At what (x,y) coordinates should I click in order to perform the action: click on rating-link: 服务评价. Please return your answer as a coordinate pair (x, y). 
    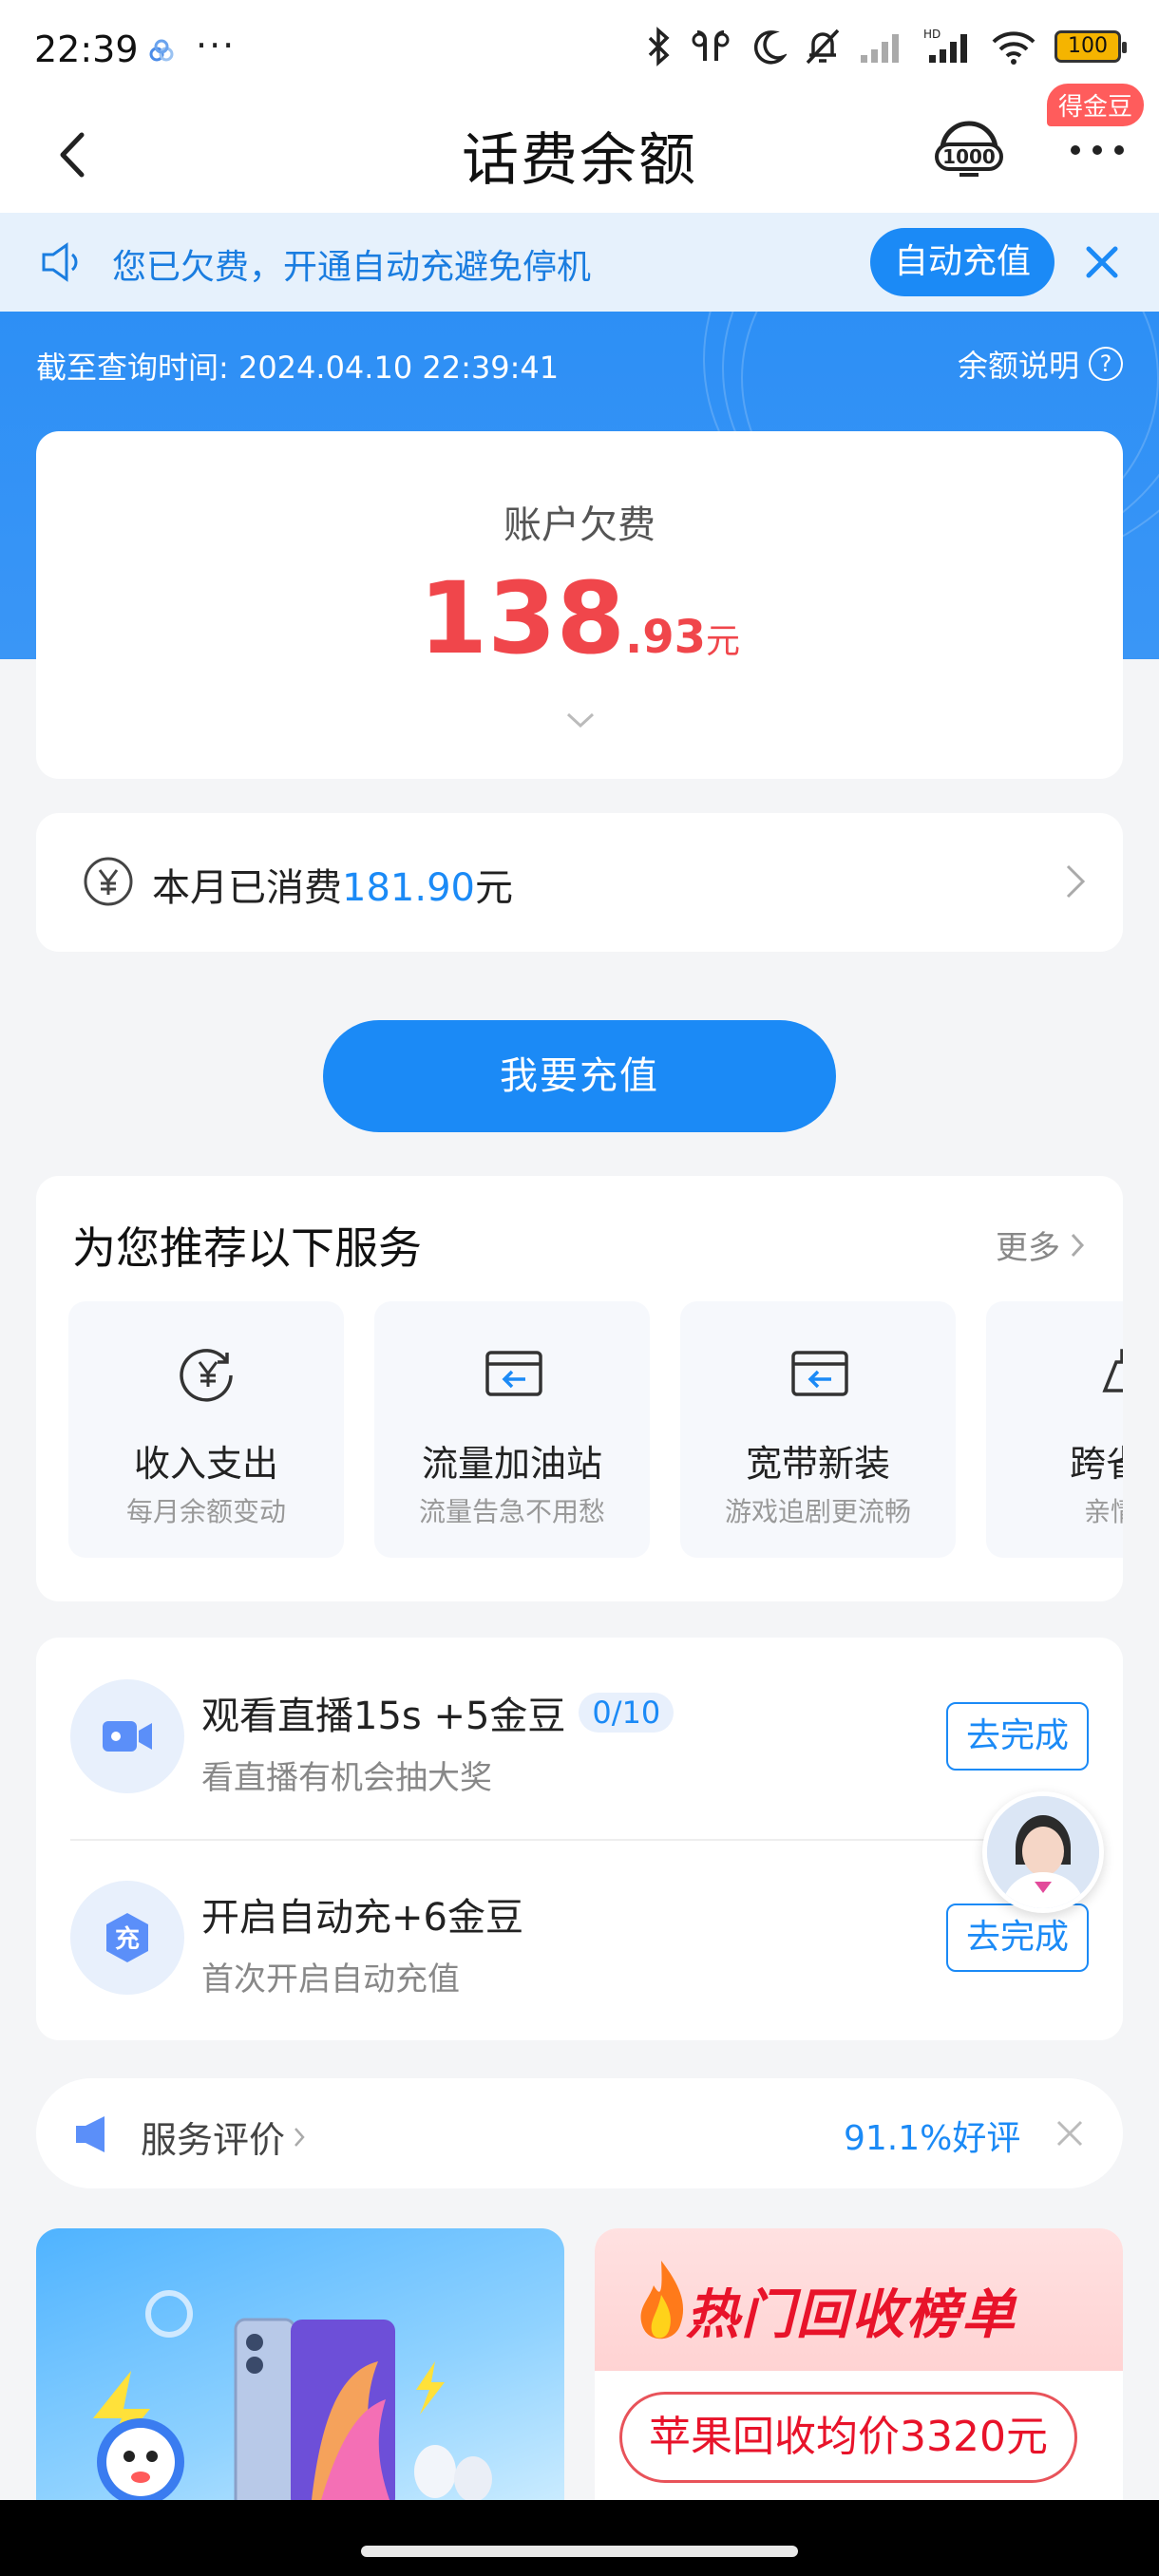
    Looking at the image, I should click on (223, 2137).